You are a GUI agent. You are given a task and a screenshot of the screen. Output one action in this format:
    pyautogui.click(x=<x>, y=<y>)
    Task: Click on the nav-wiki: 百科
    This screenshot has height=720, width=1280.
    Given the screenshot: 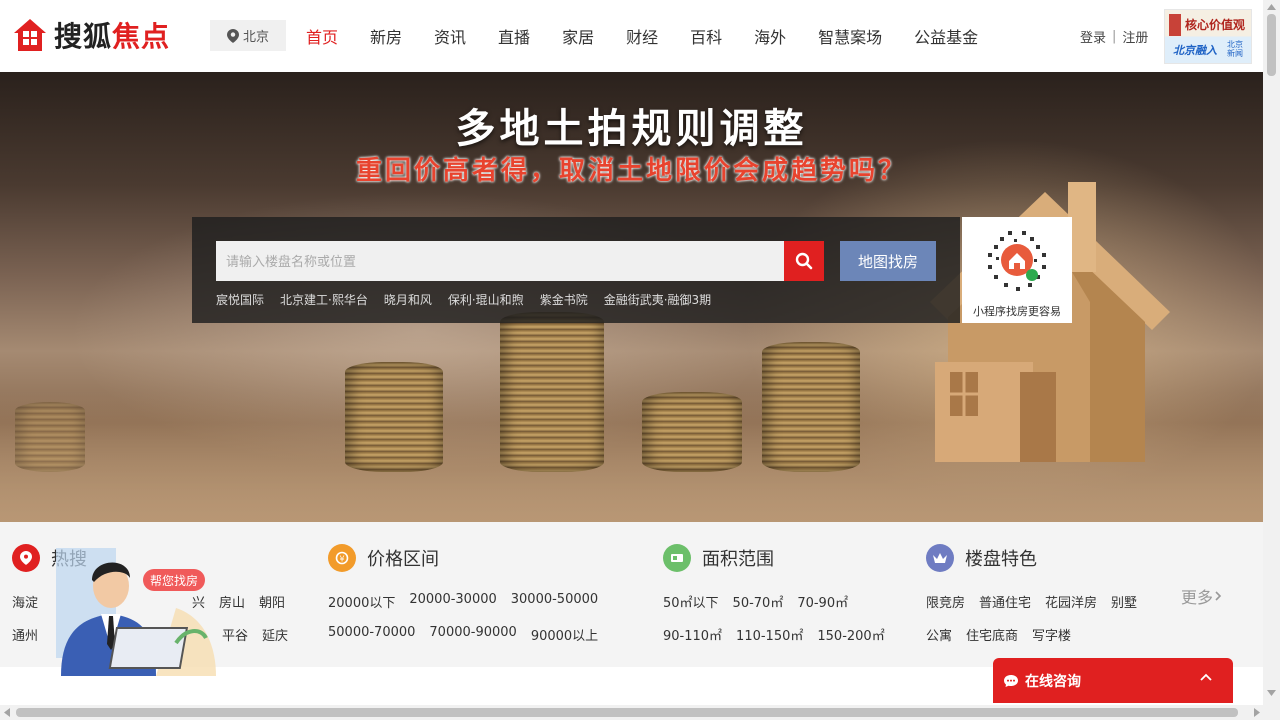 What is the action you would take?
    pyautogui.click(x=706, y=36)
    